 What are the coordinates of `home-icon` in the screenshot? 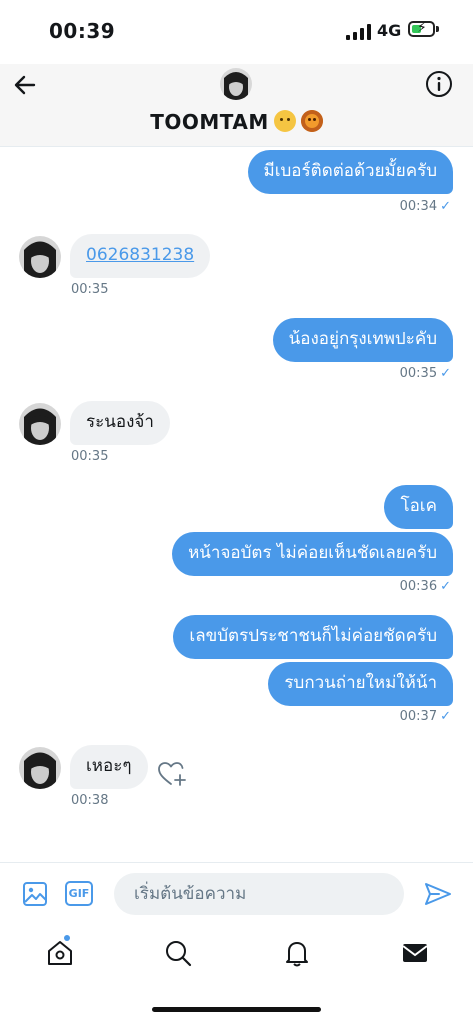 It's located at (60, 953).